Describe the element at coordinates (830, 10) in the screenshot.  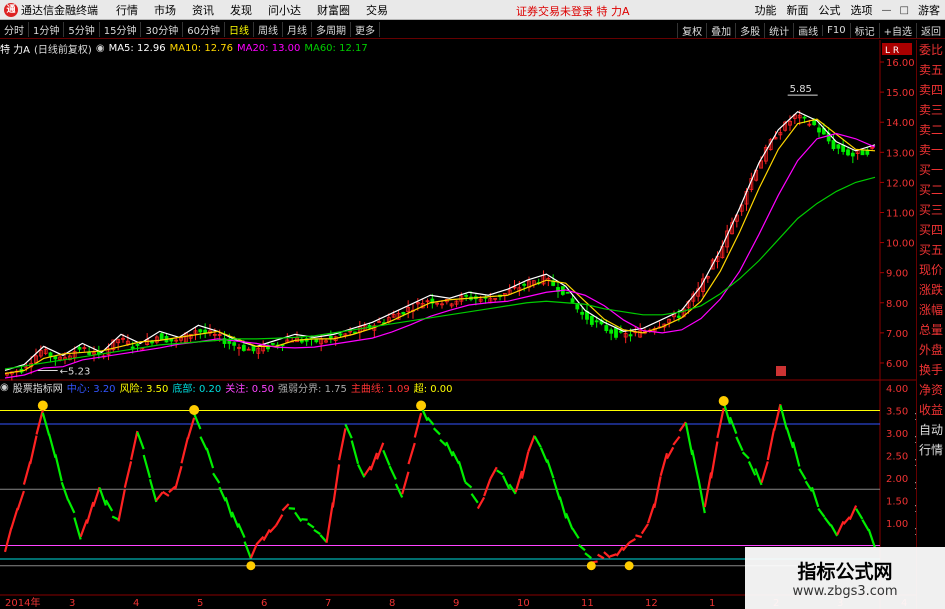
I see `menu-formula: 公式` at that location.